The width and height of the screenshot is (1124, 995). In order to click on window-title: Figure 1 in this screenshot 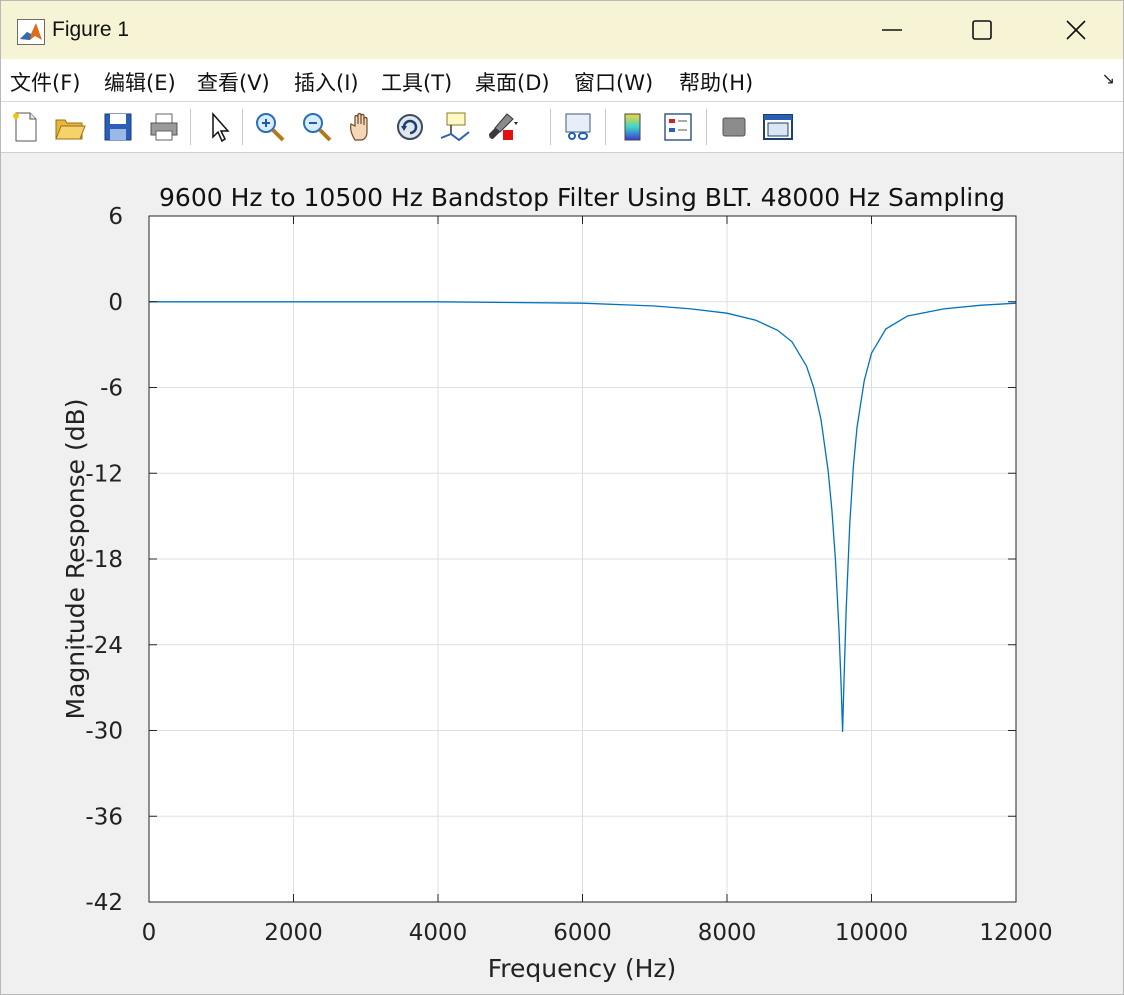, I will do `click(91, 29)`.